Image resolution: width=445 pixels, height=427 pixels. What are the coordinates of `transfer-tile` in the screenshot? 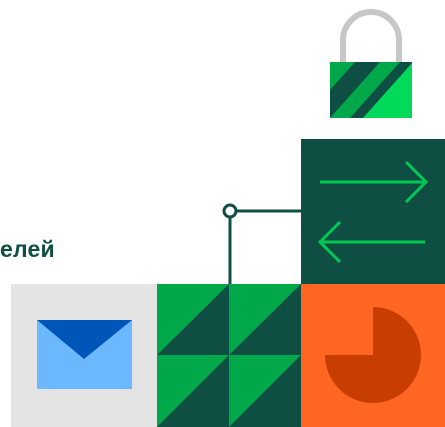 It's located at (373, 211).